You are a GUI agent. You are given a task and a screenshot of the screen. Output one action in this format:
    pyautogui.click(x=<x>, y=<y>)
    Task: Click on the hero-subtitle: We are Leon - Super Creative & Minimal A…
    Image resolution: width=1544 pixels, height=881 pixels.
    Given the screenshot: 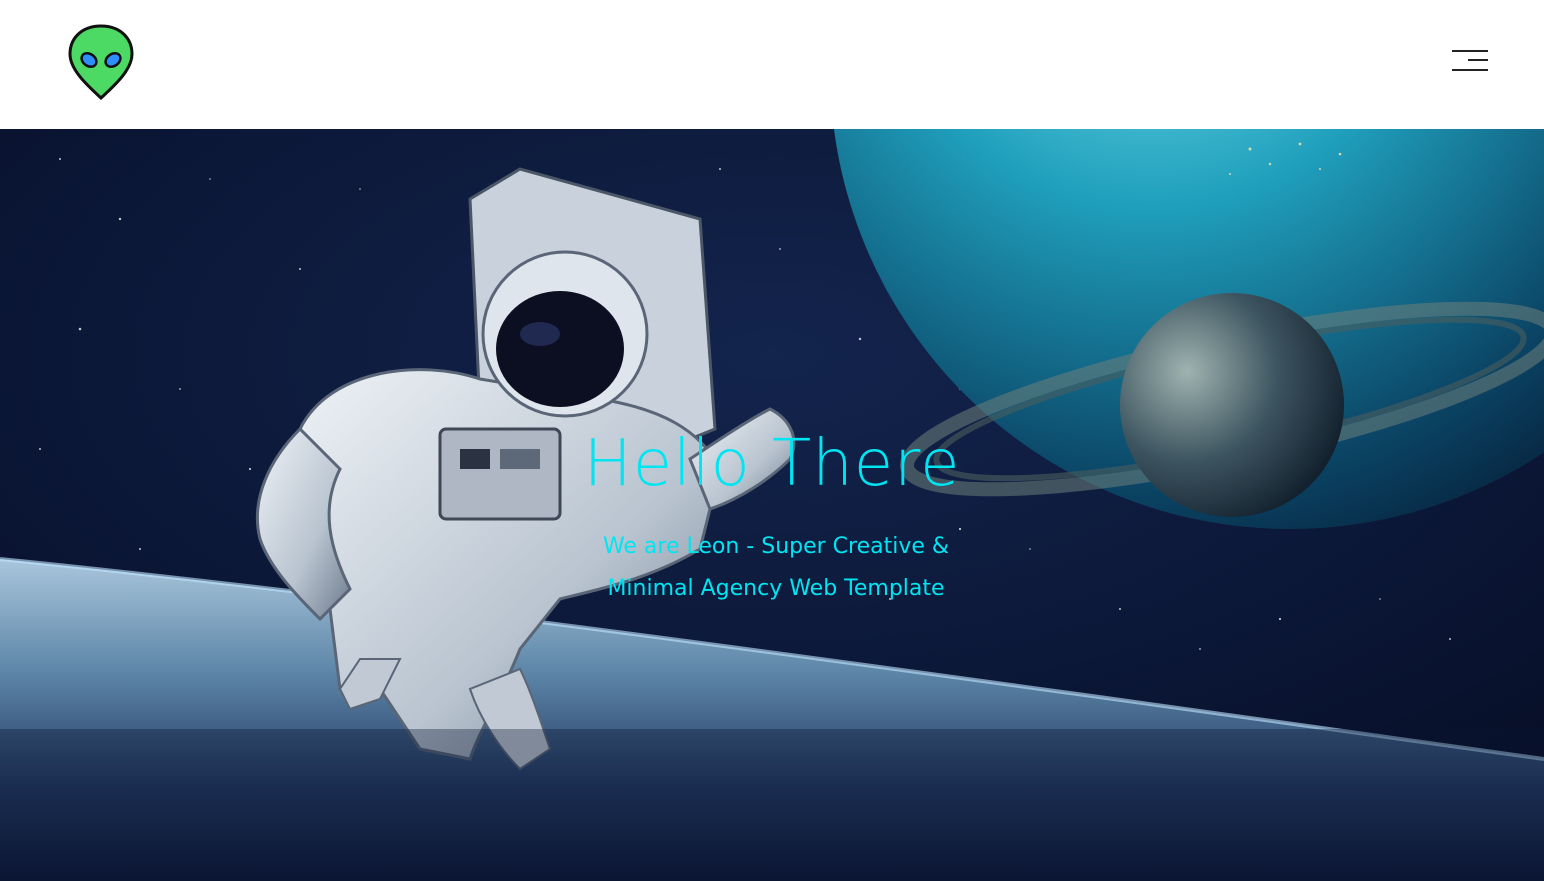 What is the action you would take?
    pyautogui.click(x=776, y=568)
    